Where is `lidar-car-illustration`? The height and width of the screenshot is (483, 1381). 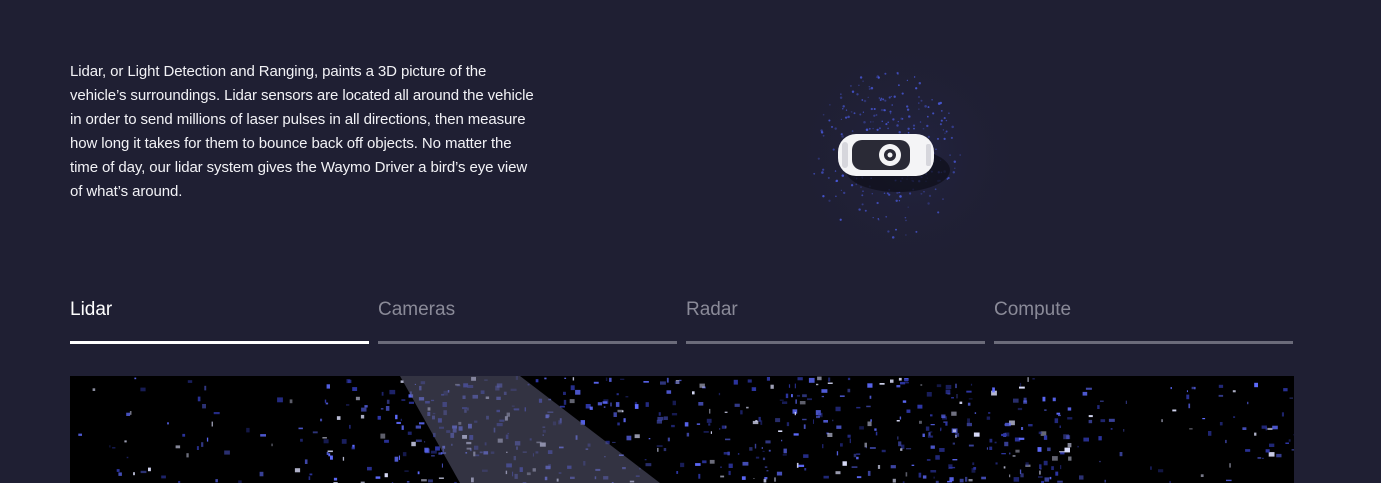
lidar-car-illustration is located at coordinates (908, 156).